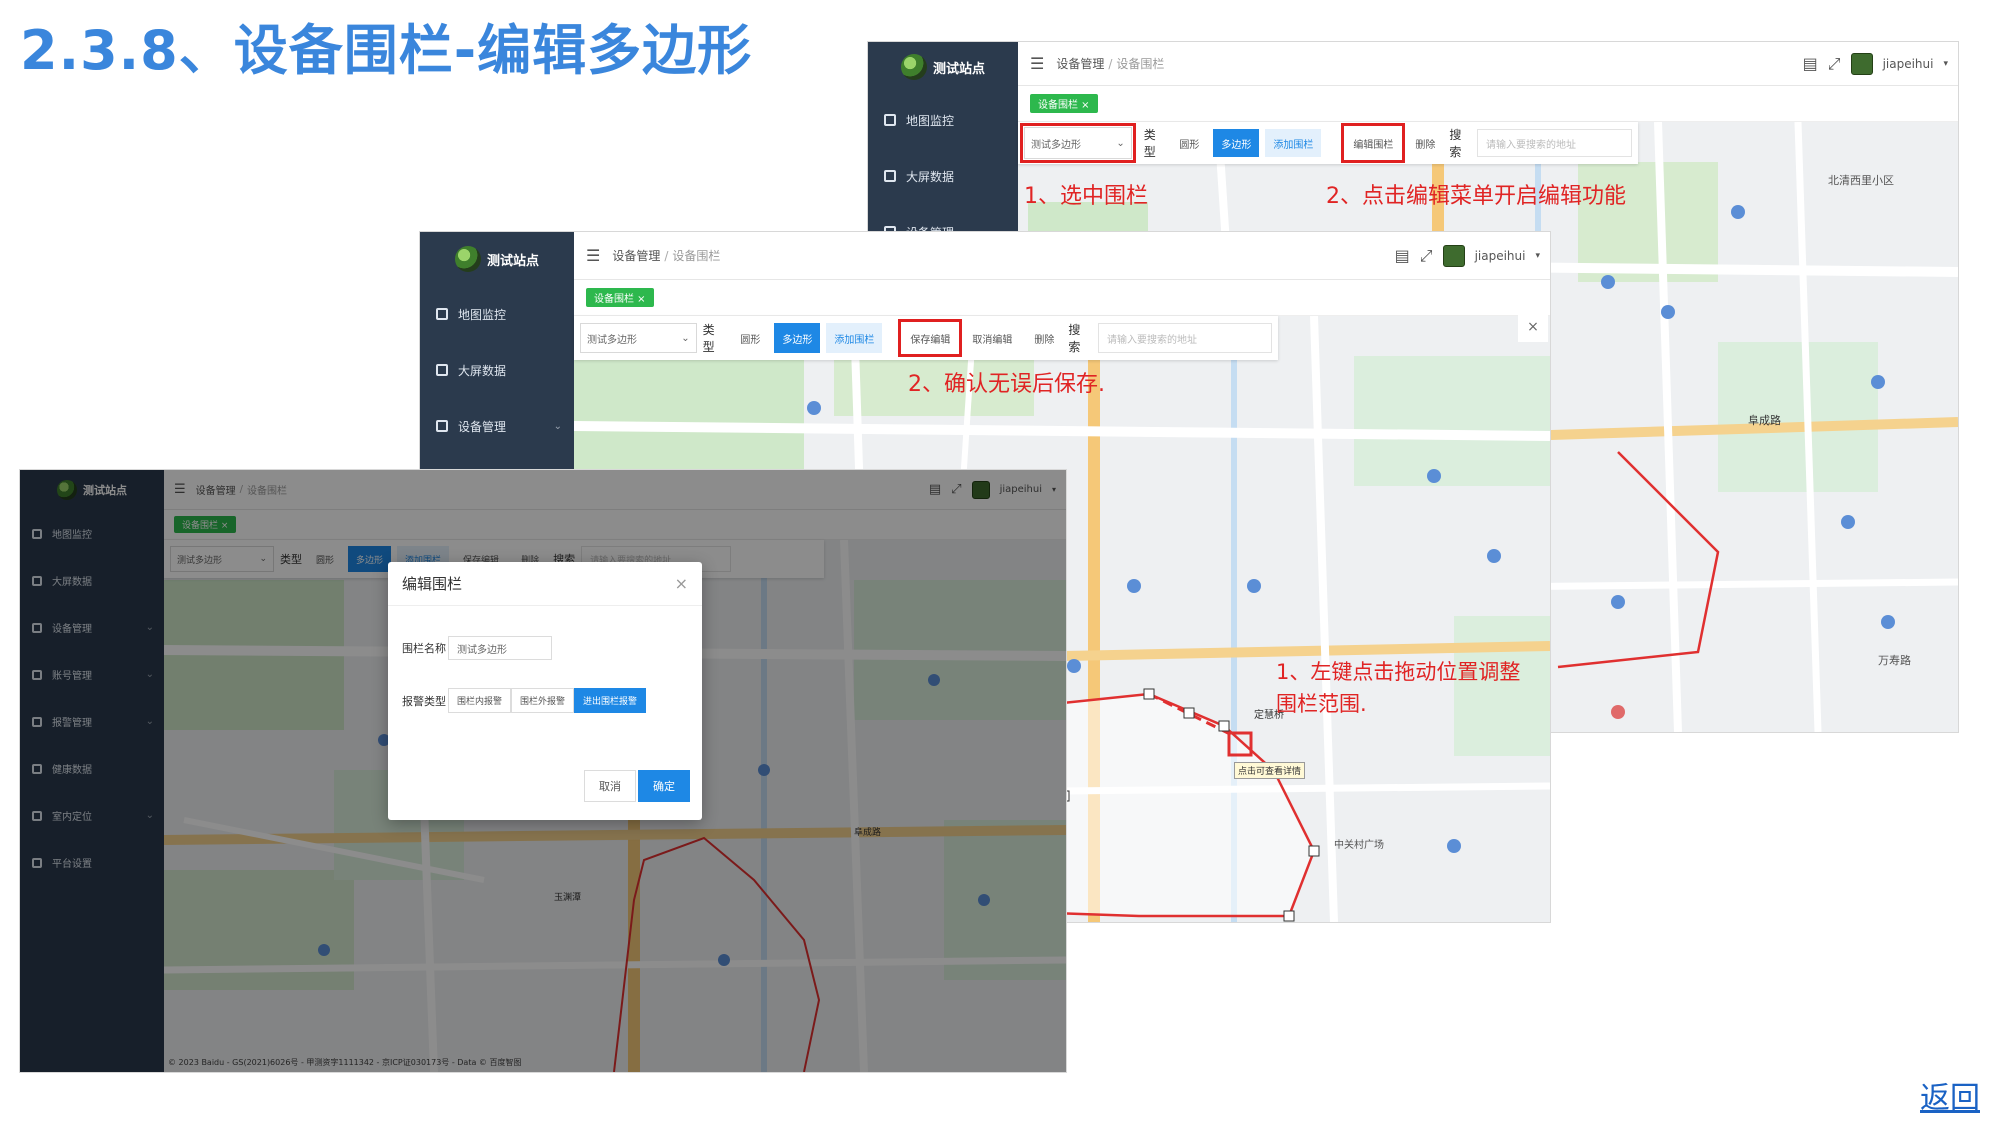  Describe the element at coordinates (1476, 196) in the screenshot. I see `annotation-open-edit: 2、点击编辑菜单开启编辑功能` at that location.